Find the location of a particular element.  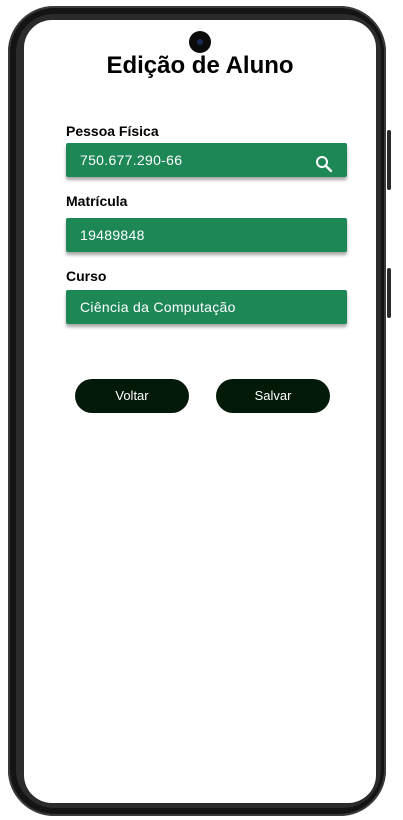

cpf-label: Pessoa Física is located at coordinates (112, 131).